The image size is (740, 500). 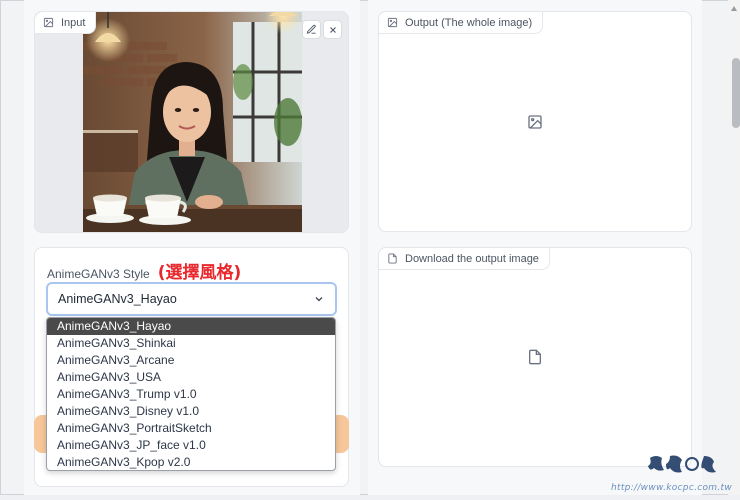 I want to click on clear-image-button, so click(x=332, y=29).